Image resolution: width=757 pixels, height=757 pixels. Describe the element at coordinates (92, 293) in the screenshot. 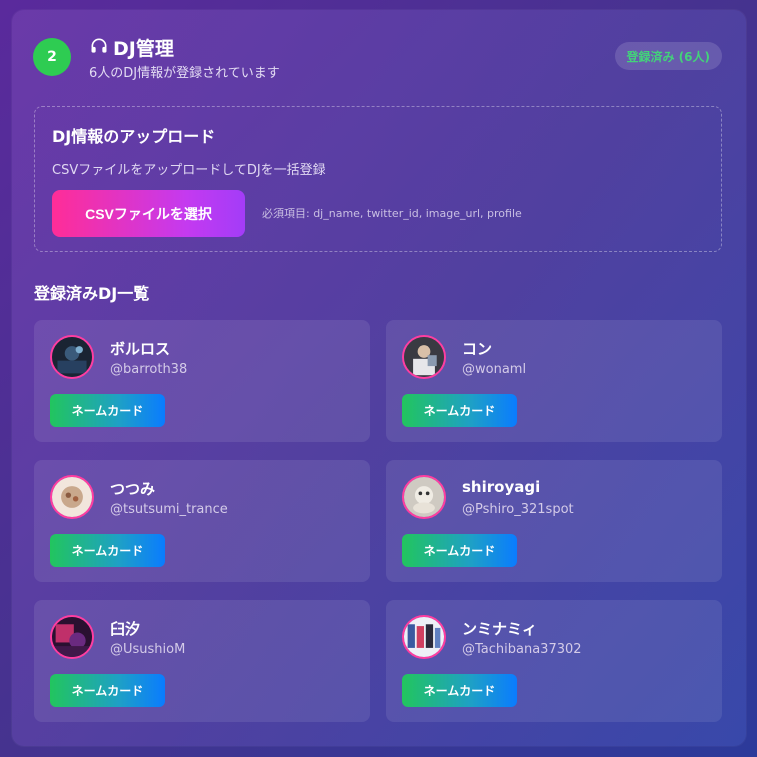

I see `dj-list-title: 登録済みDJ一覧` at that location.